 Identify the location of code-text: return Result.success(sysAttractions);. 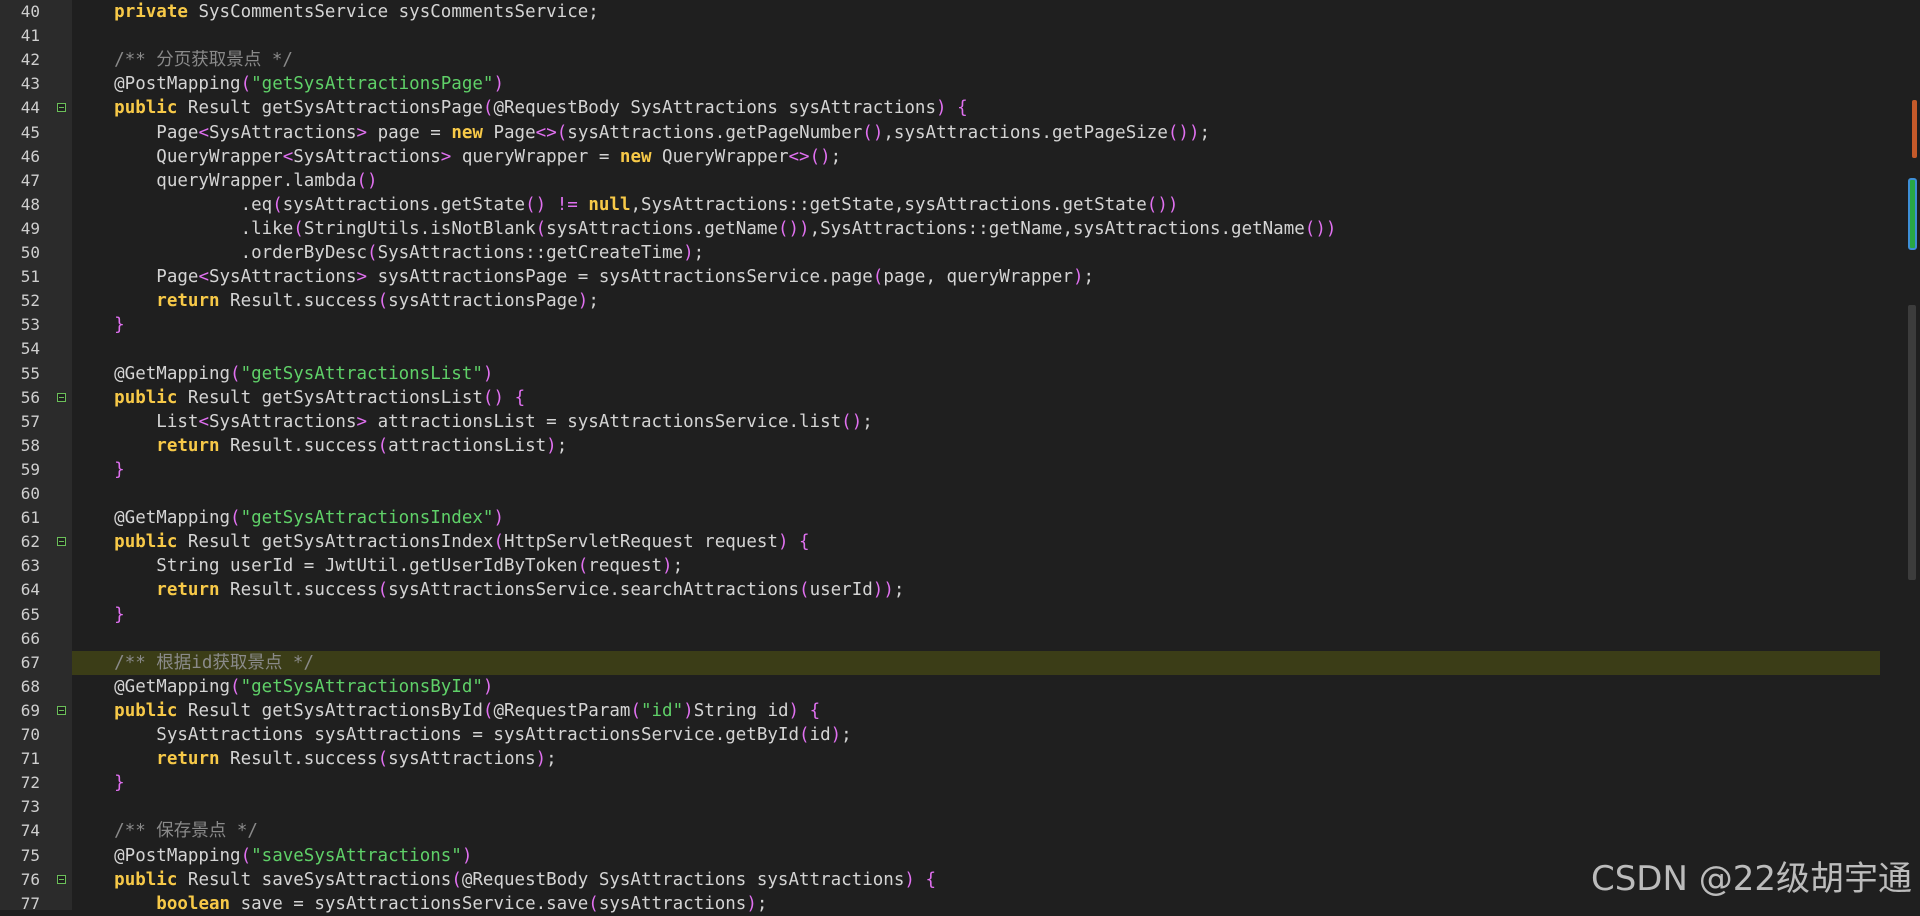
(976, 759).